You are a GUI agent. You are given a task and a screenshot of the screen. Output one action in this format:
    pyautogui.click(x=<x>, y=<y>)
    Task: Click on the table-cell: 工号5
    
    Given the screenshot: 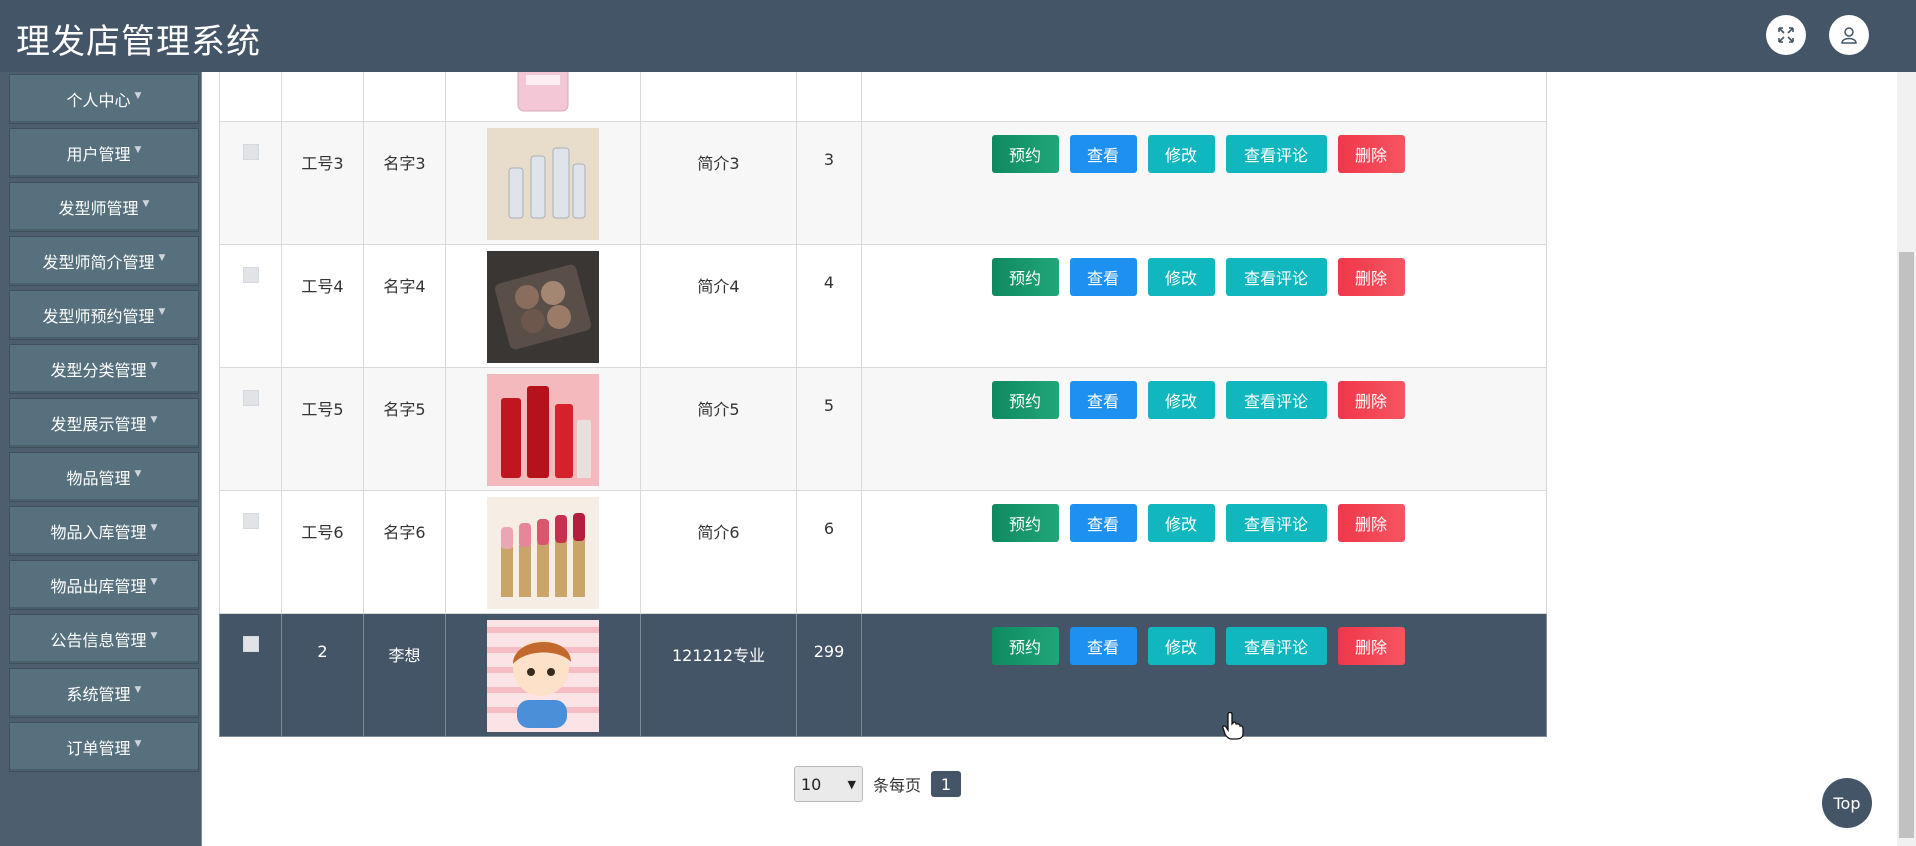 What is the action you would take?
    pyautogui.click(x=322, y=429)
    